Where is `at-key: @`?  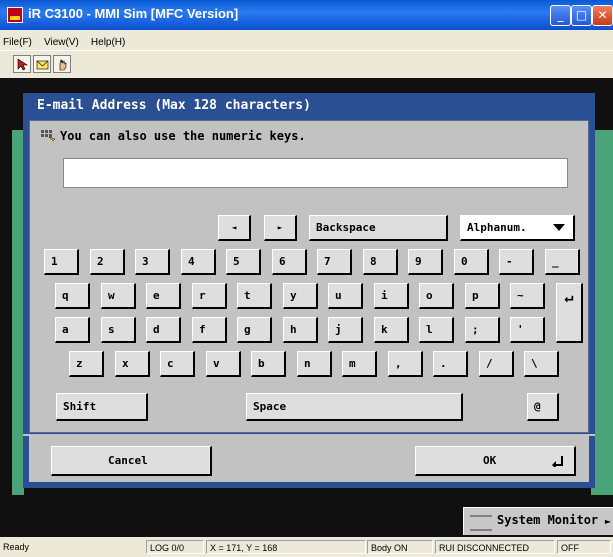 at-key: @ is located at coordinates (543, 407).